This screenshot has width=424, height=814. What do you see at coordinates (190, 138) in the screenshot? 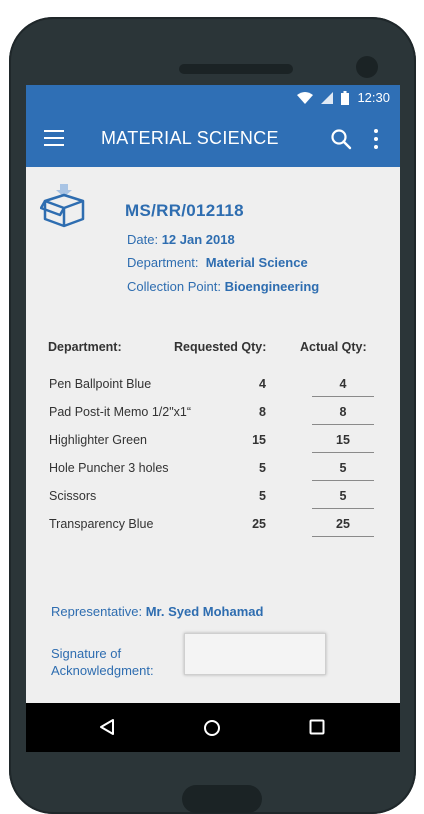
I see `app-title: MATERIAL SCIENCE` at bounding box center [190, 138].